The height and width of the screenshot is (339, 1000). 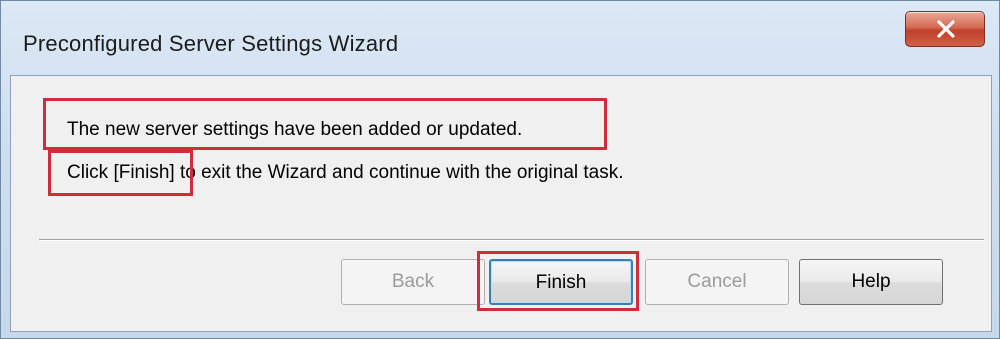 What do you see at coordinates (871, 282) in the screenshot?
I see `help-button: Help` at bounding box center [871, 282].